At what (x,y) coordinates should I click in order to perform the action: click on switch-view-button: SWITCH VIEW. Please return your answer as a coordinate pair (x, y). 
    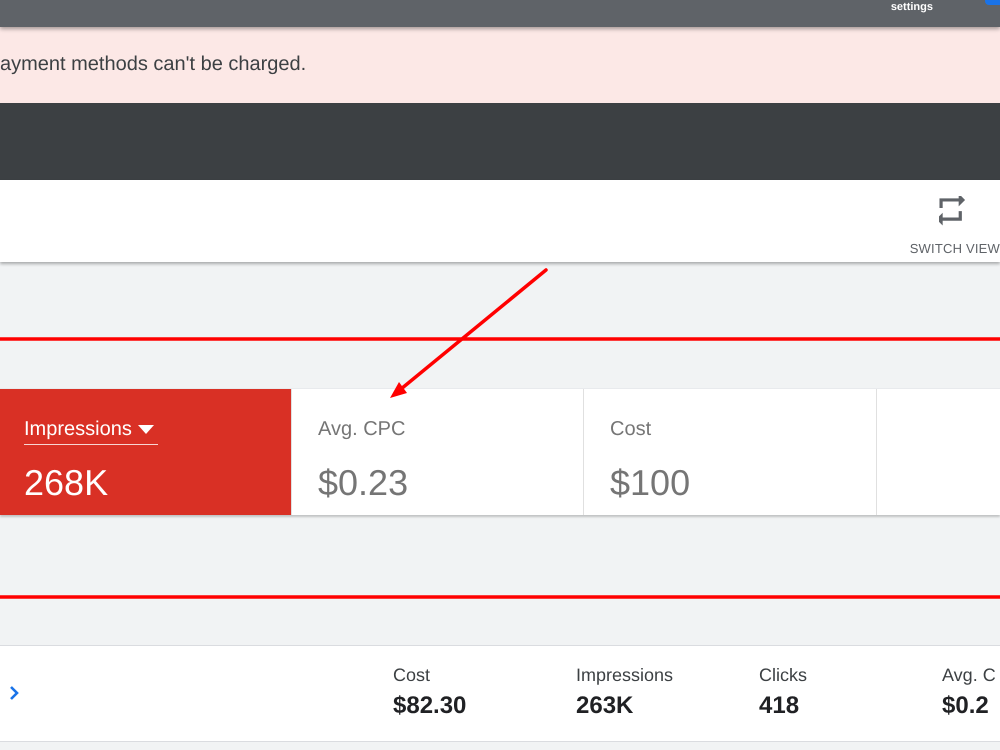
    Looking at the image, I should click on (955, 226).